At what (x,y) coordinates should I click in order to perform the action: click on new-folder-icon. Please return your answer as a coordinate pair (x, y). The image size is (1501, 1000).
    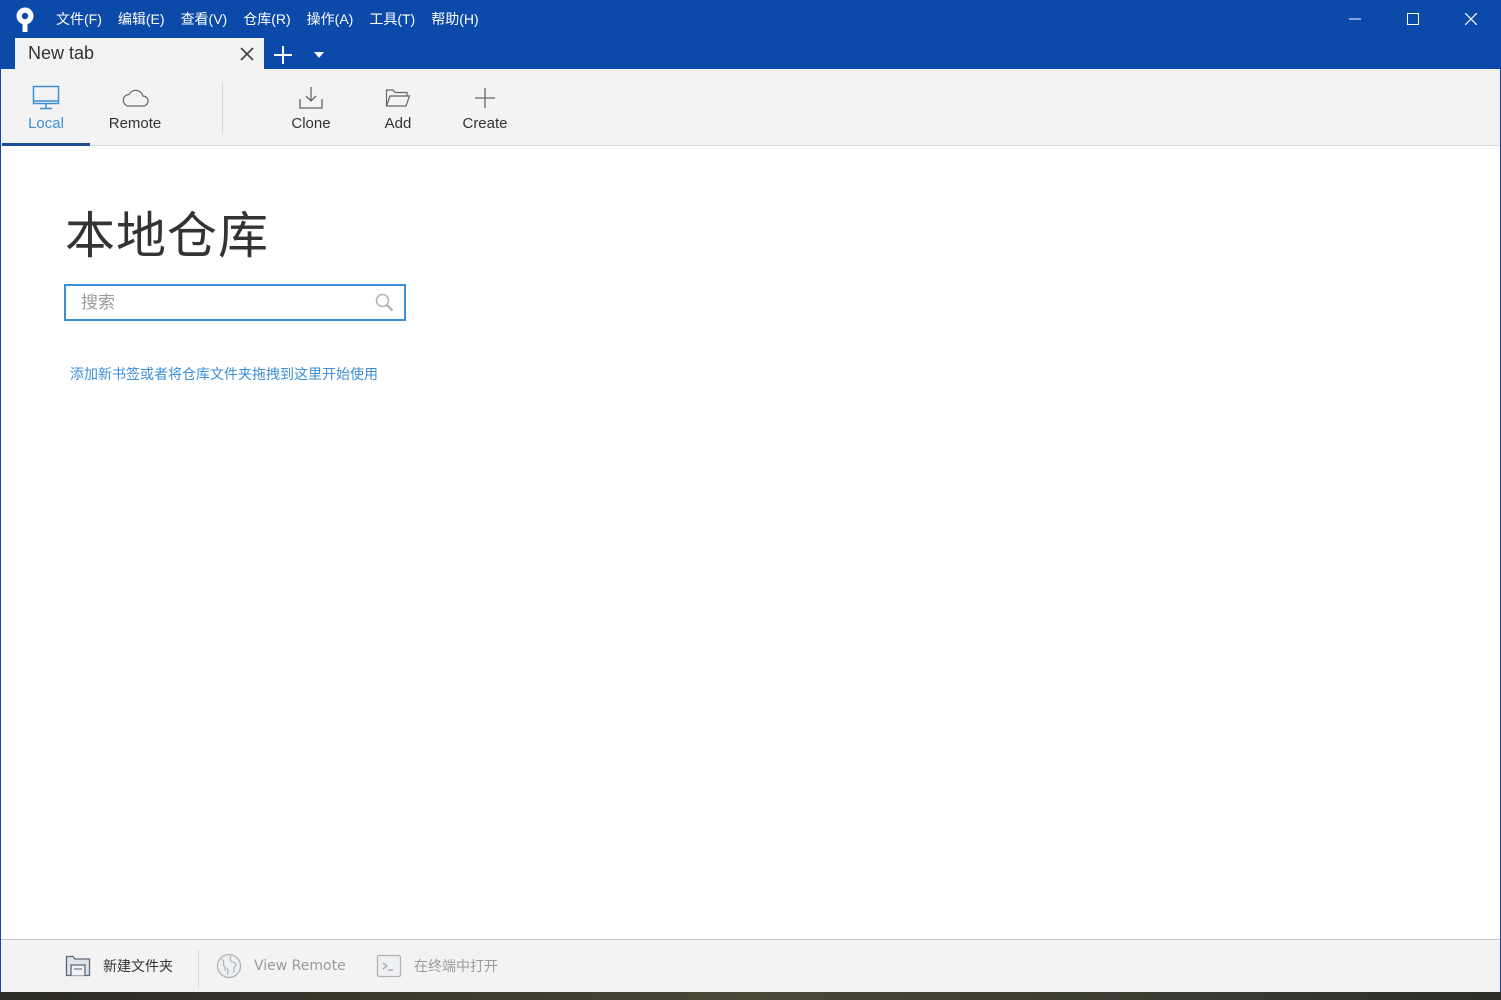
    Looking at the image, I should click on (78, 966).